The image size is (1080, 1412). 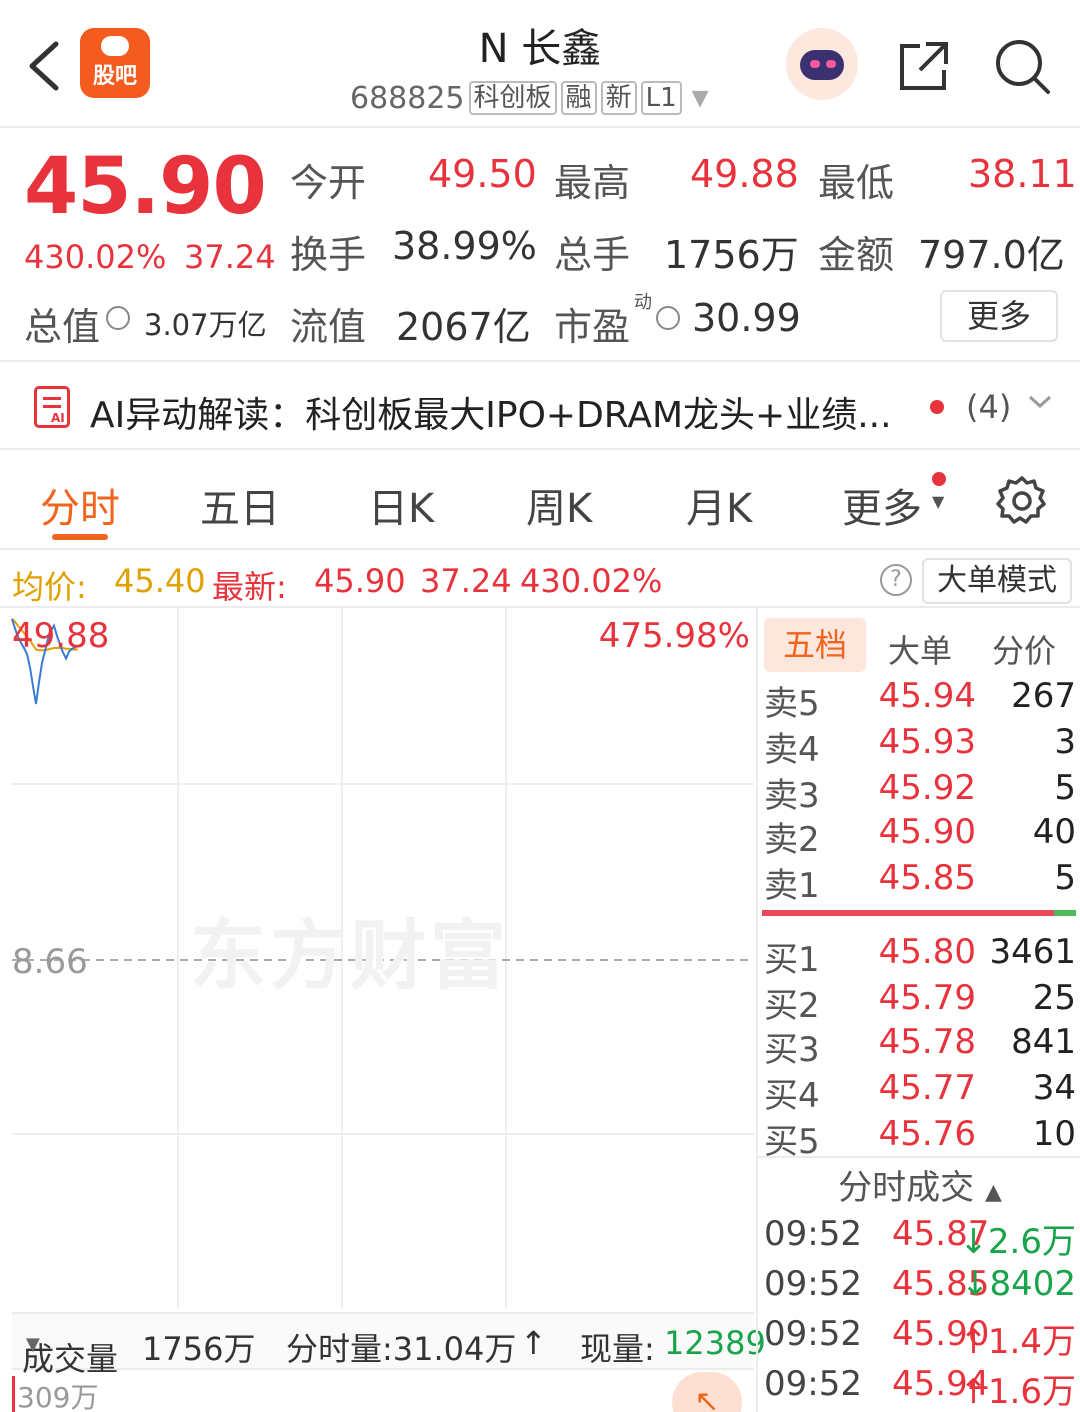 What do you see at coordinates (919, 1002) in the screenshot?
I see `bid-row: 买2 45.79 25` at bounding box center [919, 1002].